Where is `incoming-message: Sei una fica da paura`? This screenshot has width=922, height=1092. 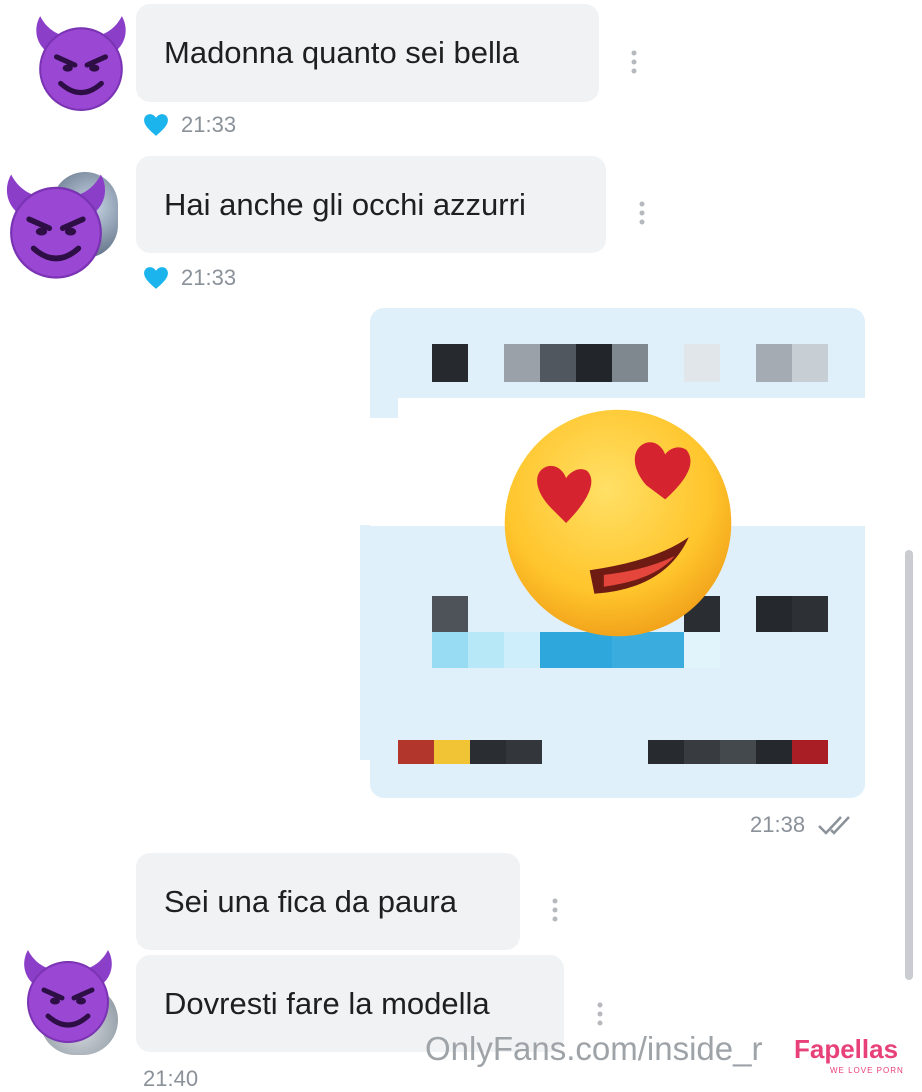 incoming-message: Sei una fica da paura is located at coordinates (328, 901).